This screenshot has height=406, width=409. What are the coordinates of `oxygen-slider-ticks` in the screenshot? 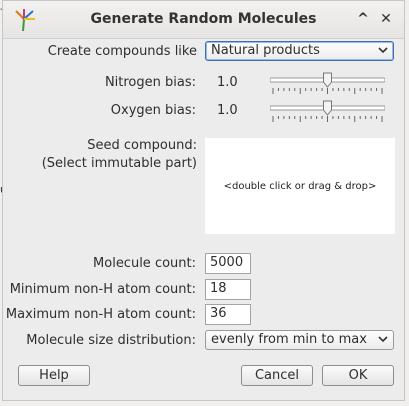 It's located at (327, 119).